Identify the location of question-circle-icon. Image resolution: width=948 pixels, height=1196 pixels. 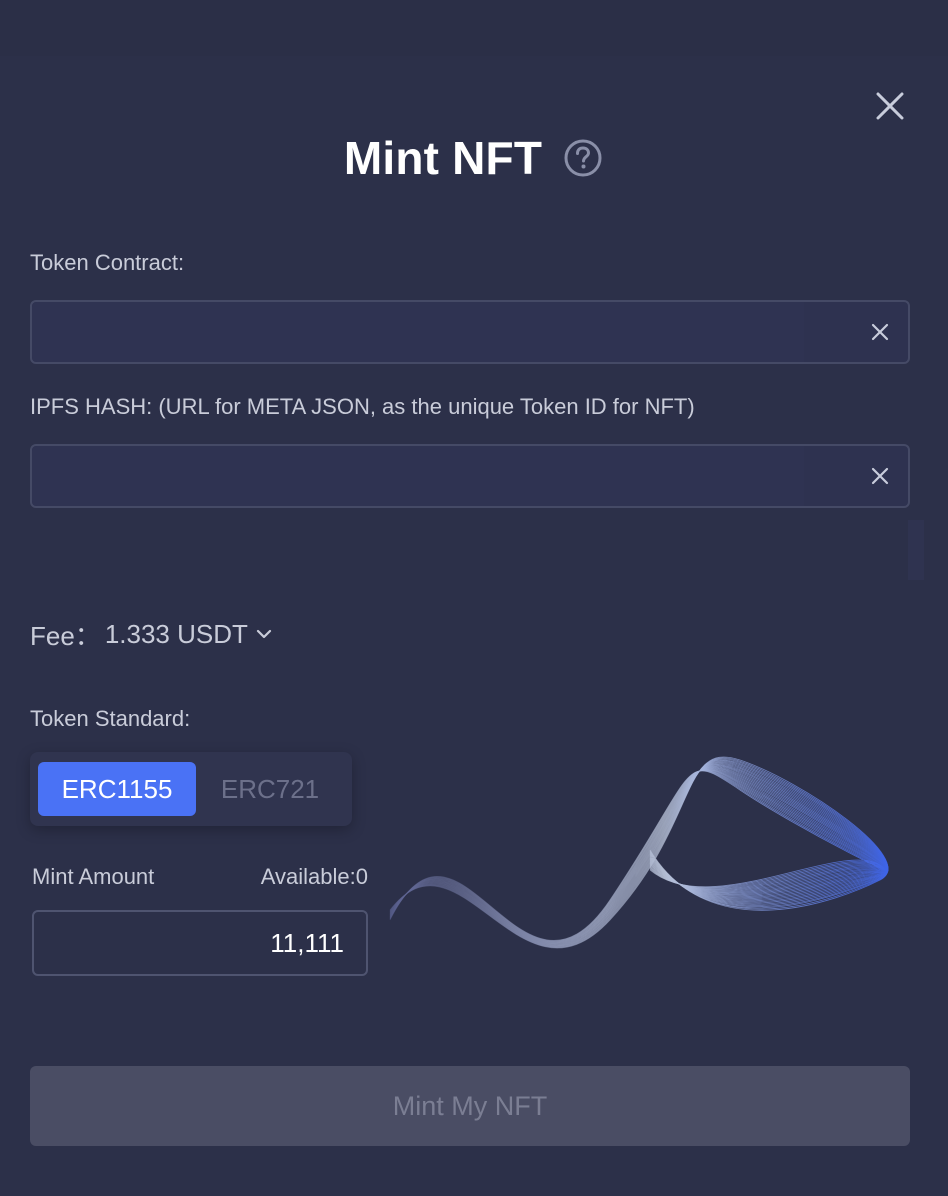
(583, 158).